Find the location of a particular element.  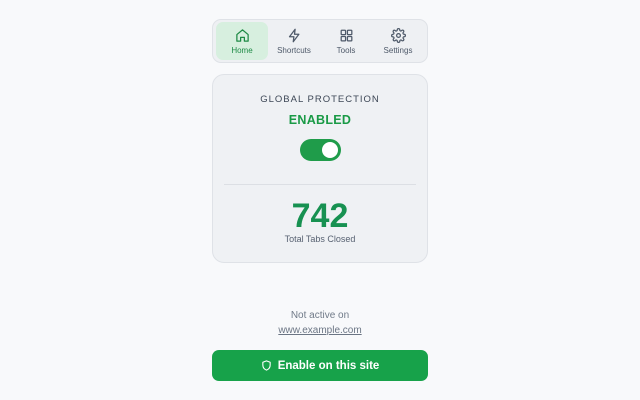

protection-title: GLOBAL PROTECTION is located at coordinates (320, 99).